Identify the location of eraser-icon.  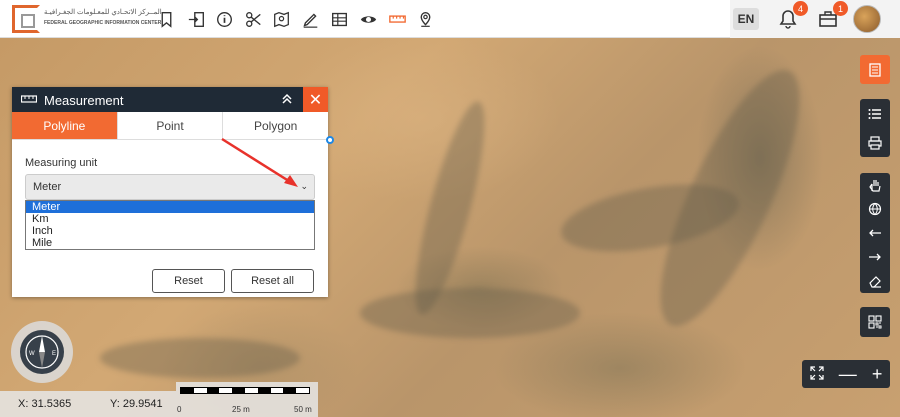
(875, 281).